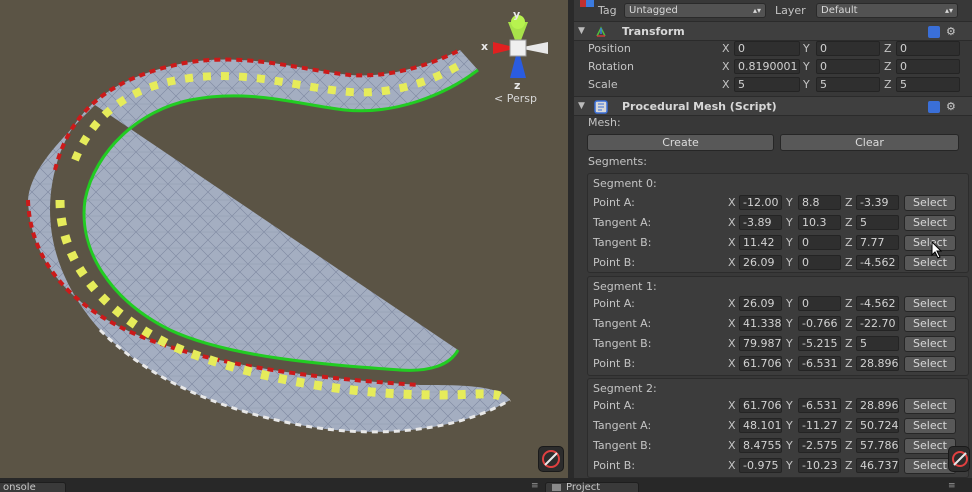 The image size is (972, 492). Describe the element at coordinates (767, 48) in the screenshot. I see `position-x-field: 0` at that location.